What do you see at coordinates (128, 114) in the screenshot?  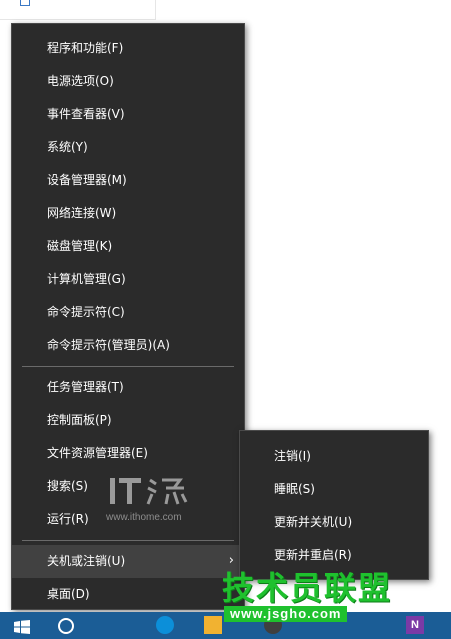 I see `menu-item-event-viewer: 事件查看器(V)` at bounding box center [128, 114].